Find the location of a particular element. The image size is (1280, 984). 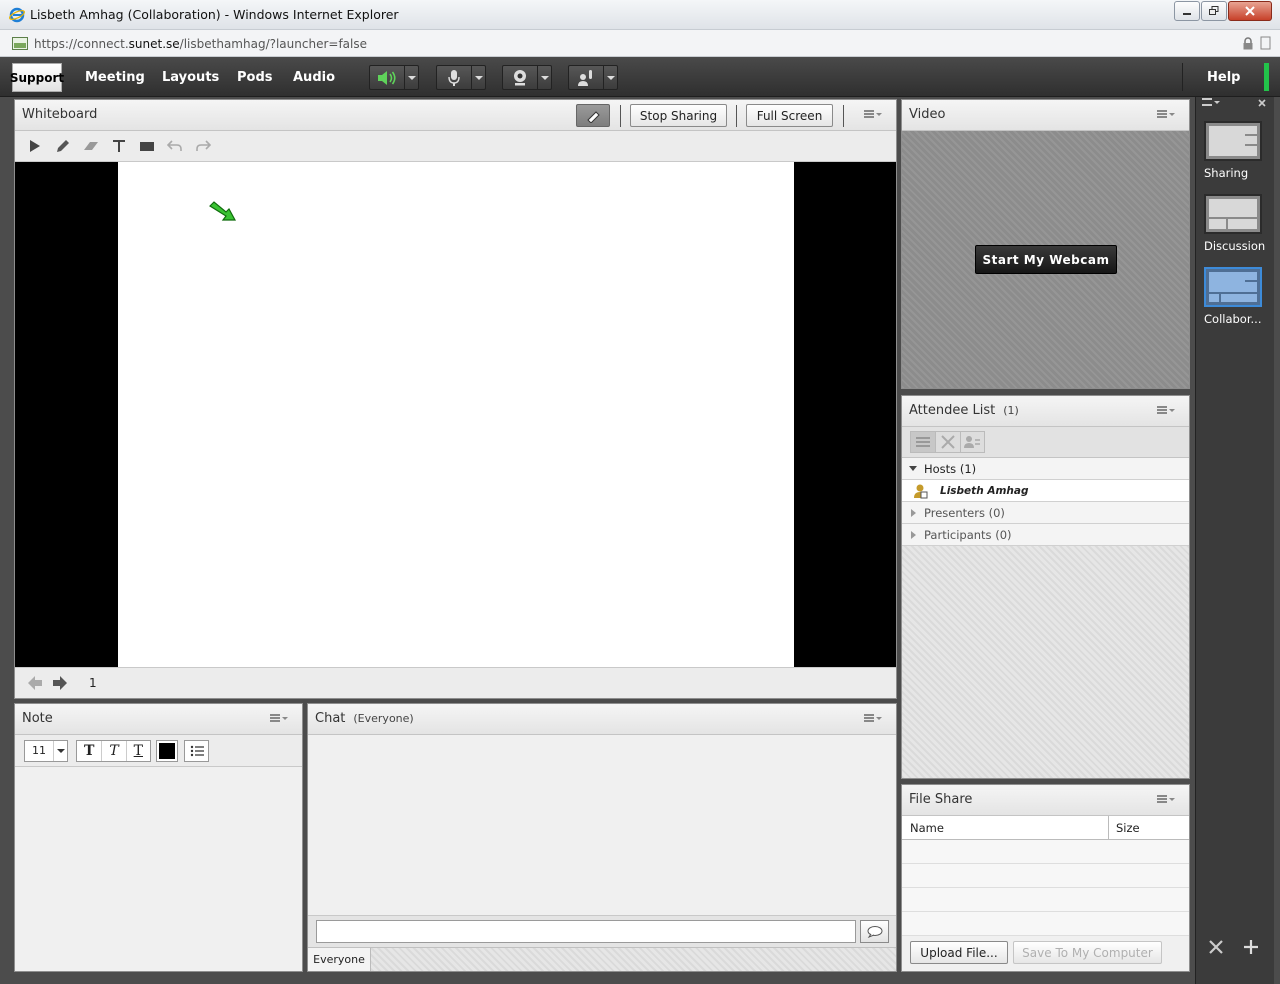

bullet-list-button is located at coordinates (196, 751).